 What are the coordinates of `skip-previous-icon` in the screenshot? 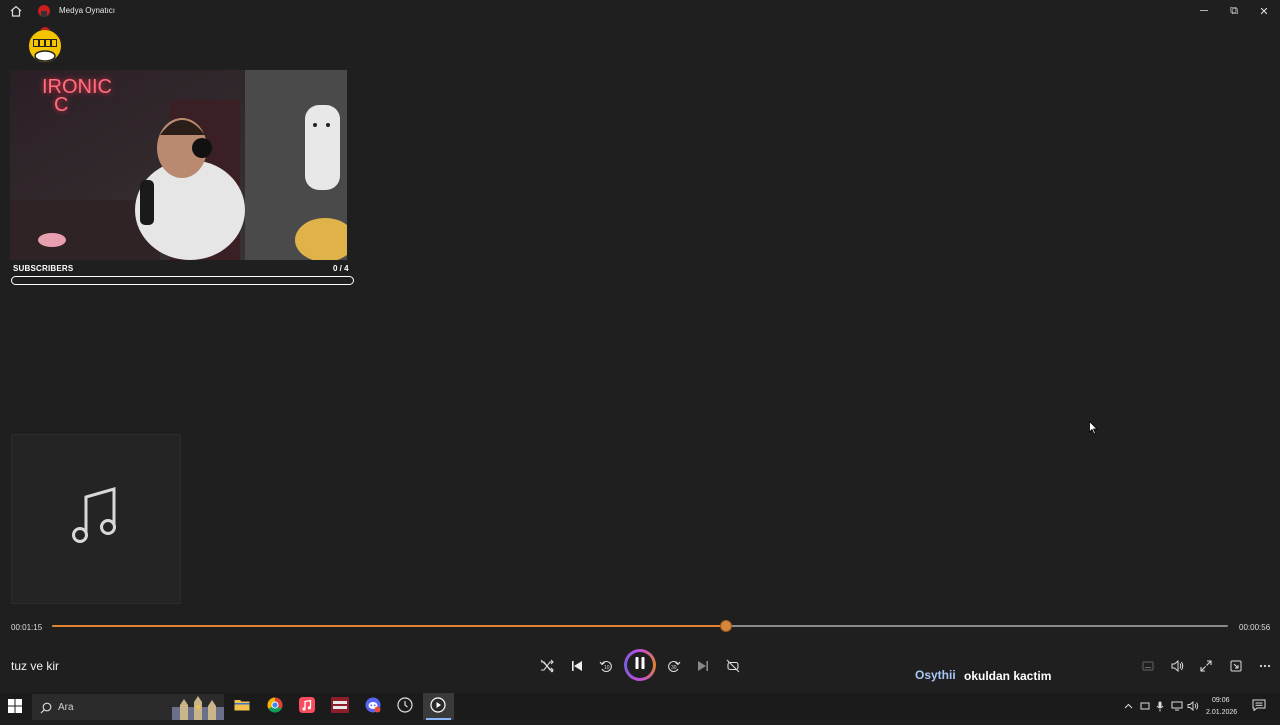 It's located at (577, 666).